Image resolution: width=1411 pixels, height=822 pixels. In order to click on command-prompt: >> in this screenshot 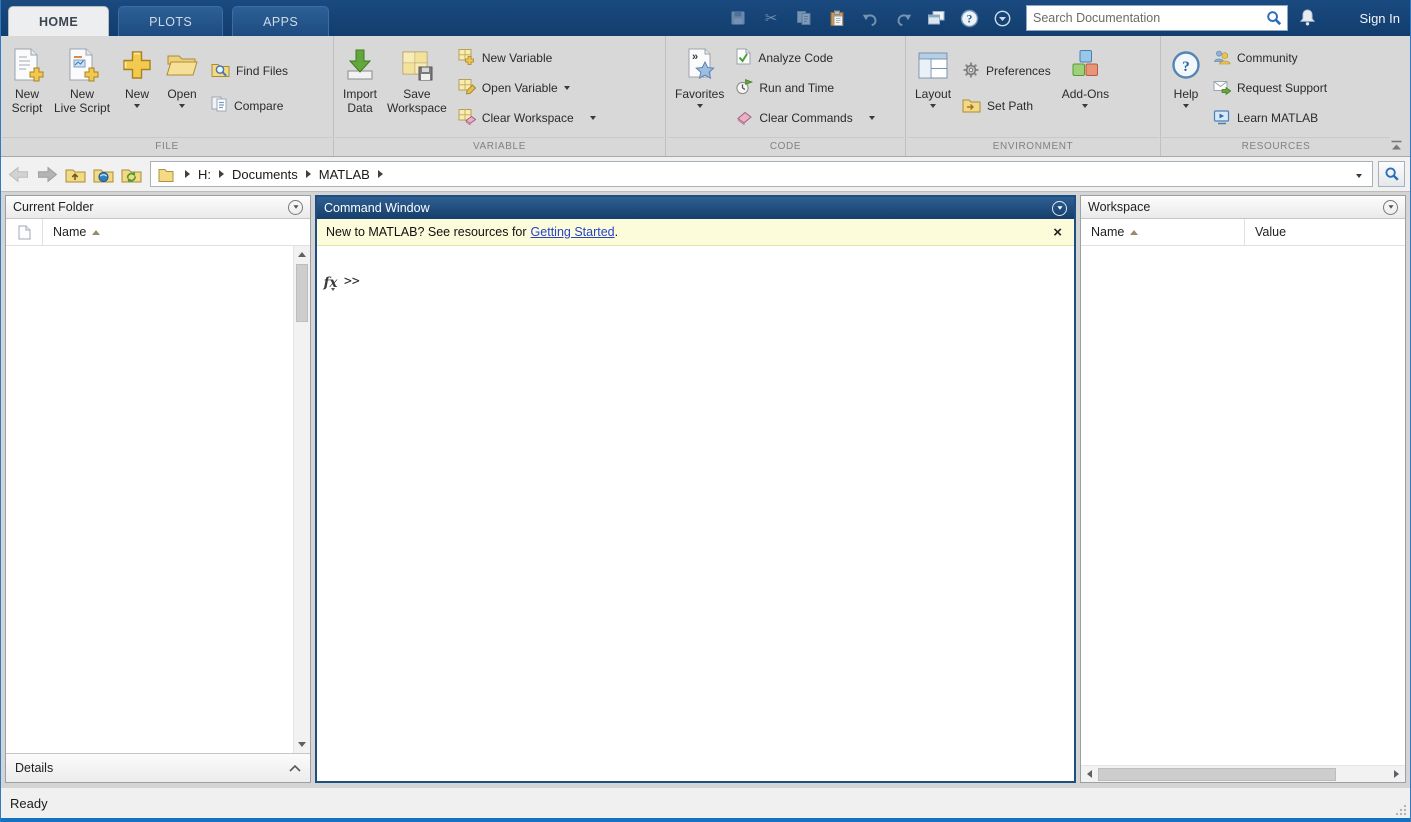, I will do `click(352, 281)`.